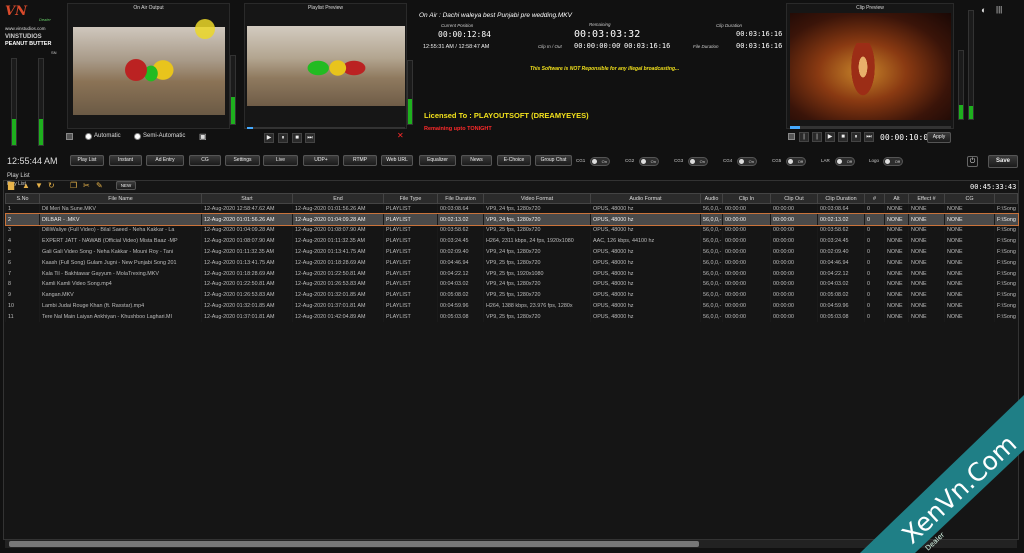 This screenshot has height=553, width=1024. What do you see at coordinates (870, 66) in the screenshot?
I see `clip-preview-video` at bounding box center [870, 66].